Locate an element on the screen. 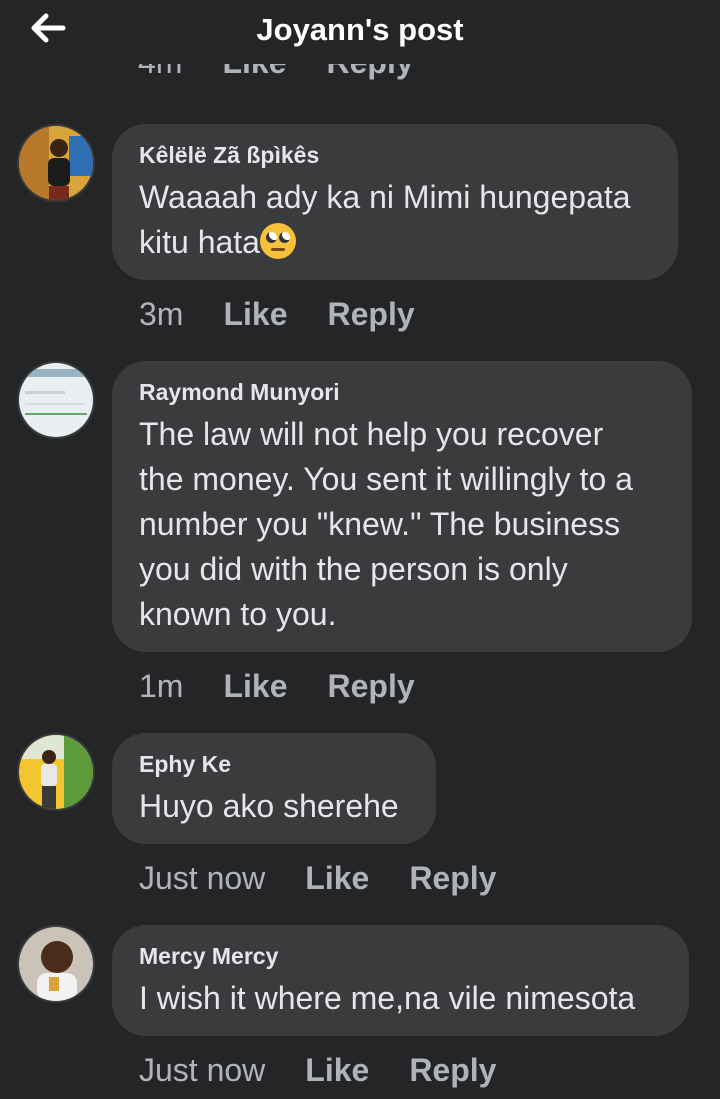 The width and height of the screenshot is (720, 1099). commenter-name: Ephy Ke is located at coordinates (274, 764).